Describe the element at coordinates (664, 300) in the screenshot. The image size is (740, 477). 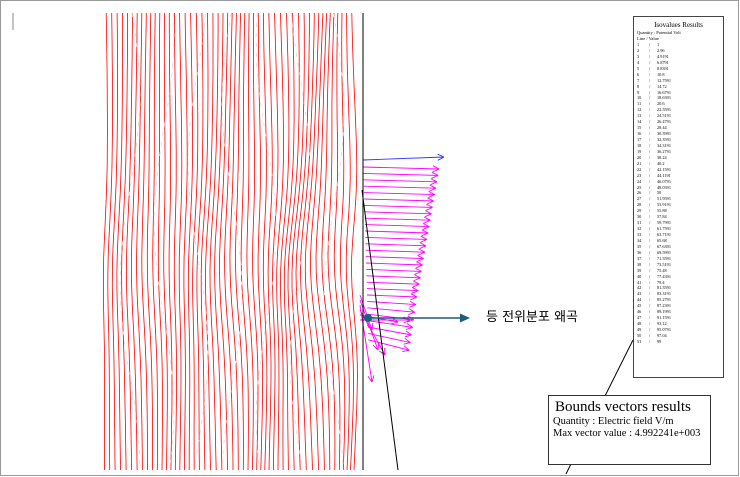
I see `legend-row-value: 85.2791` at that location.